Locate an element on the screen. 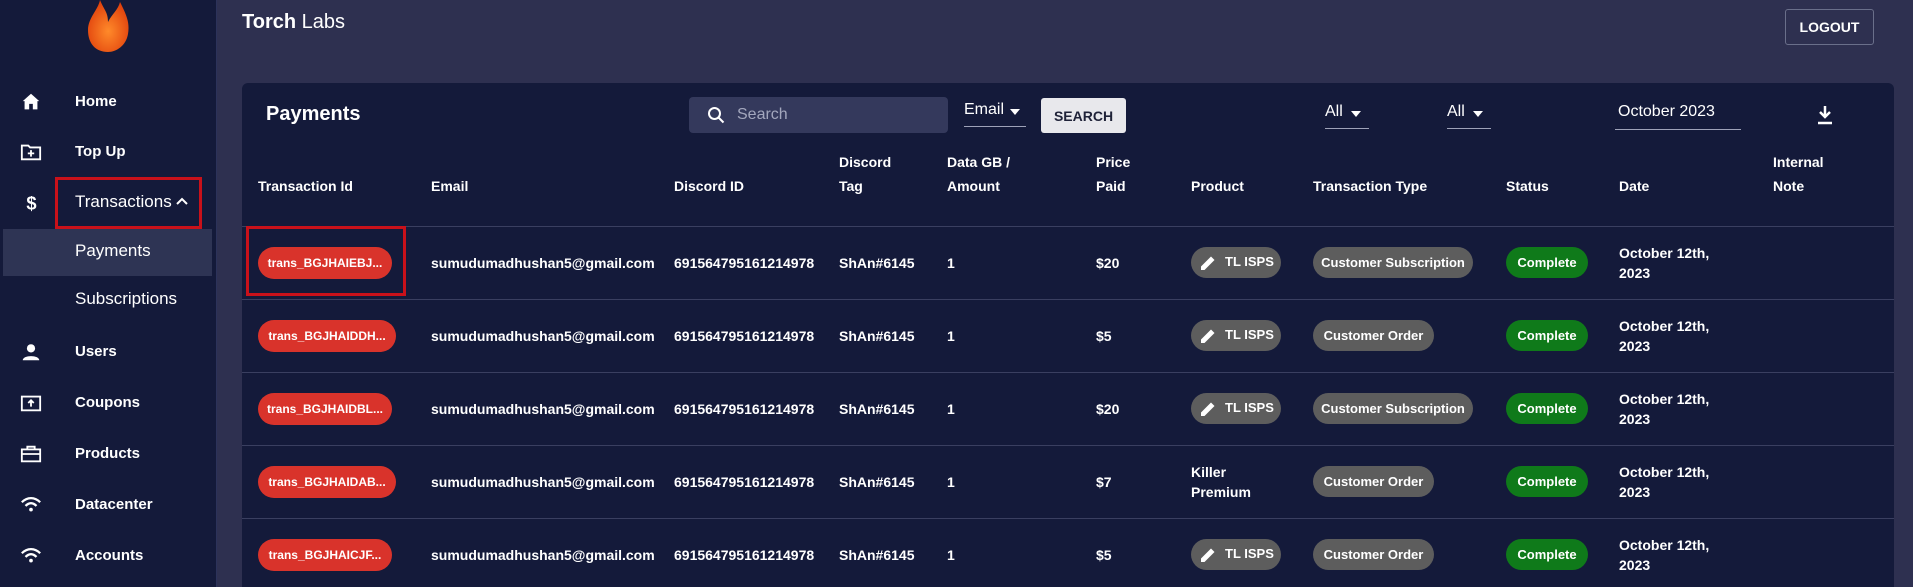 This screenshot has height=587, width=1913. product-line2: Premium is located at coordinates (1221, 492).